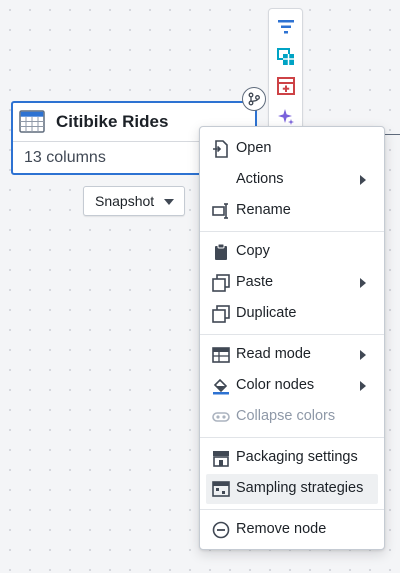 Image resolution: width=400 pixels, height=573 pixels. What do you see at coordinates (125, 201) in the screenshot?
I see `snapshot-label: Snapshot` at bounding box center [125, 201].